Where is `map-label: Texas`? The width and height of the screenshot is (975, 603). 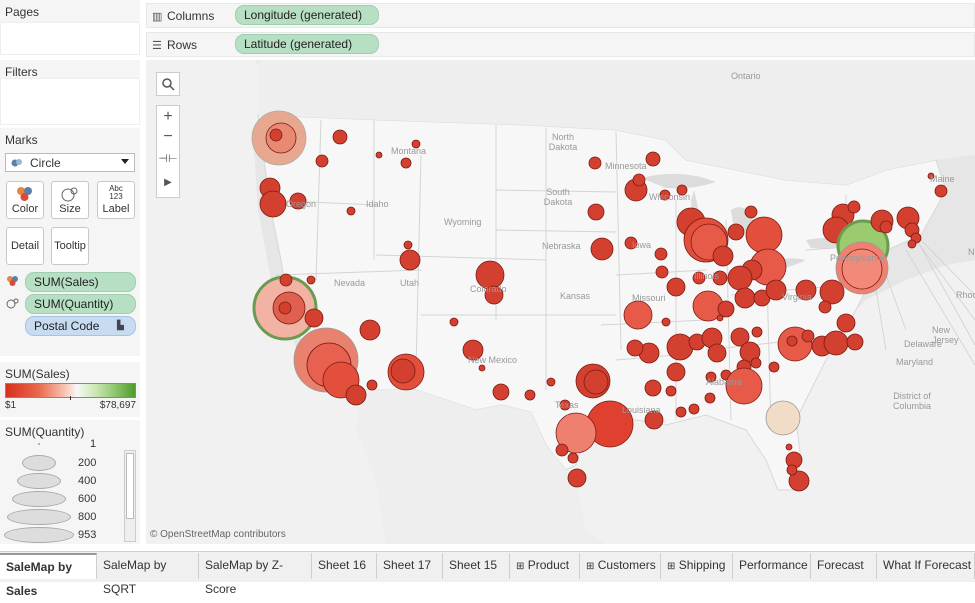
map-label: Texas is located at coordinates (567, 405).